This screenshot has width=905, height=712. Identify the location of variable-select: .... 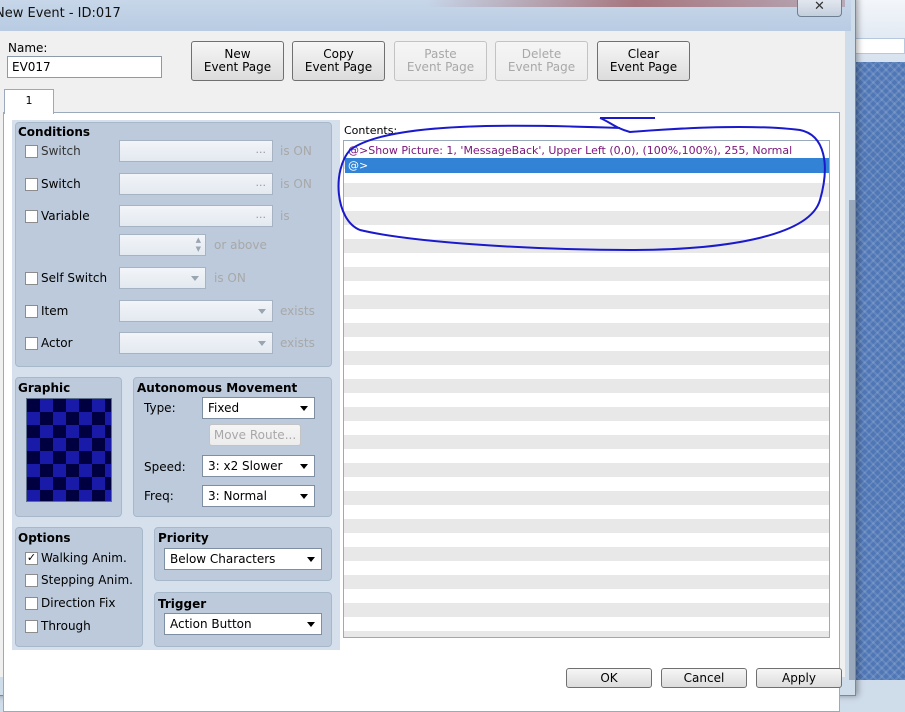
(196, 216).